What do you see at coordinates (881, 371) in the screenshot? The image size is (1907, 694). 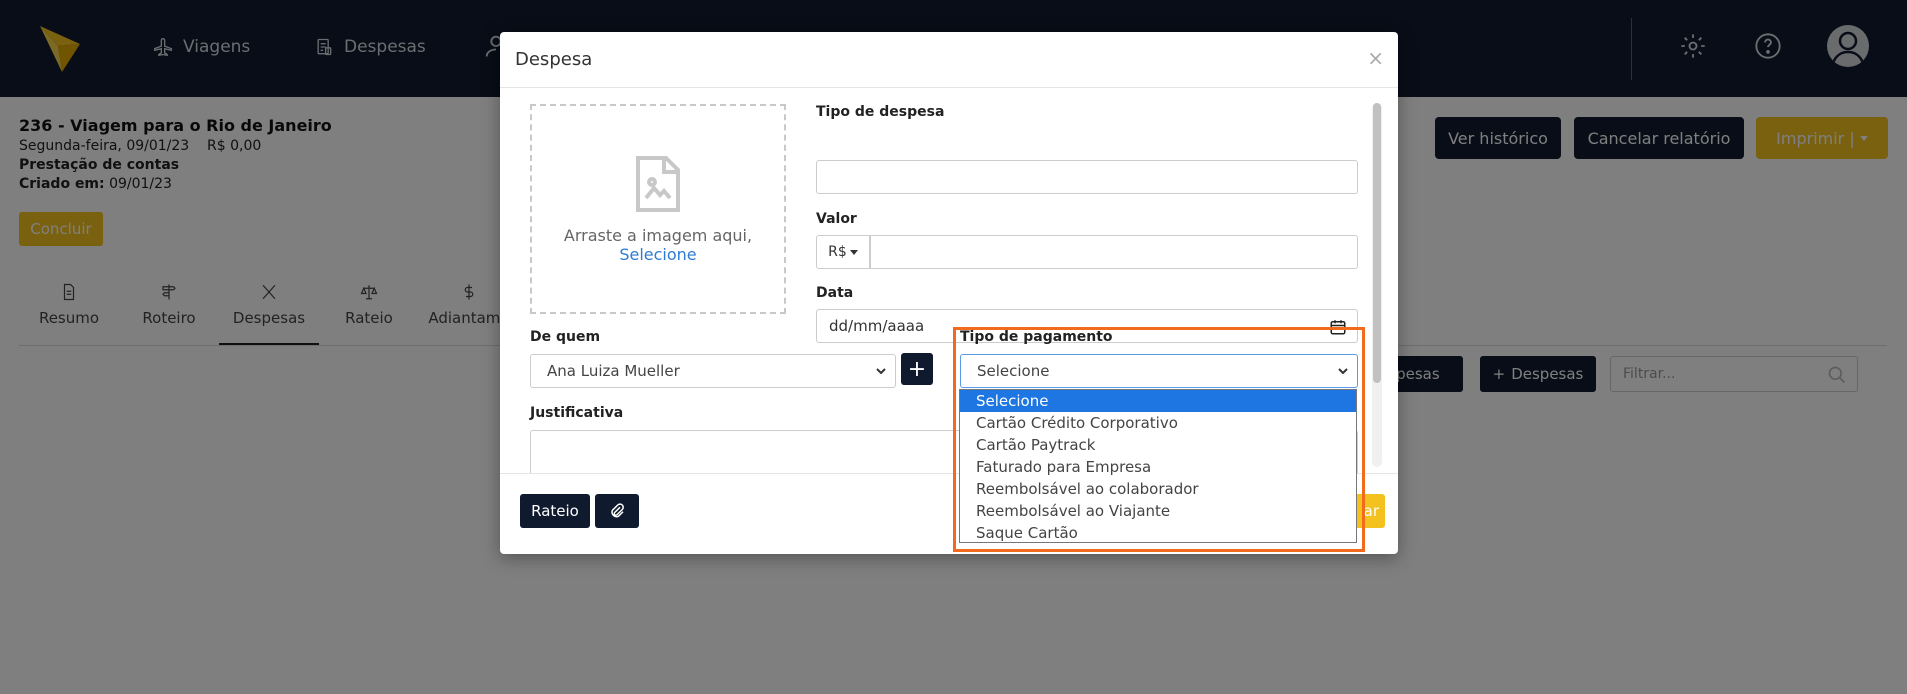 I see `chevron-down-icon` at bounding box center [881, 371].